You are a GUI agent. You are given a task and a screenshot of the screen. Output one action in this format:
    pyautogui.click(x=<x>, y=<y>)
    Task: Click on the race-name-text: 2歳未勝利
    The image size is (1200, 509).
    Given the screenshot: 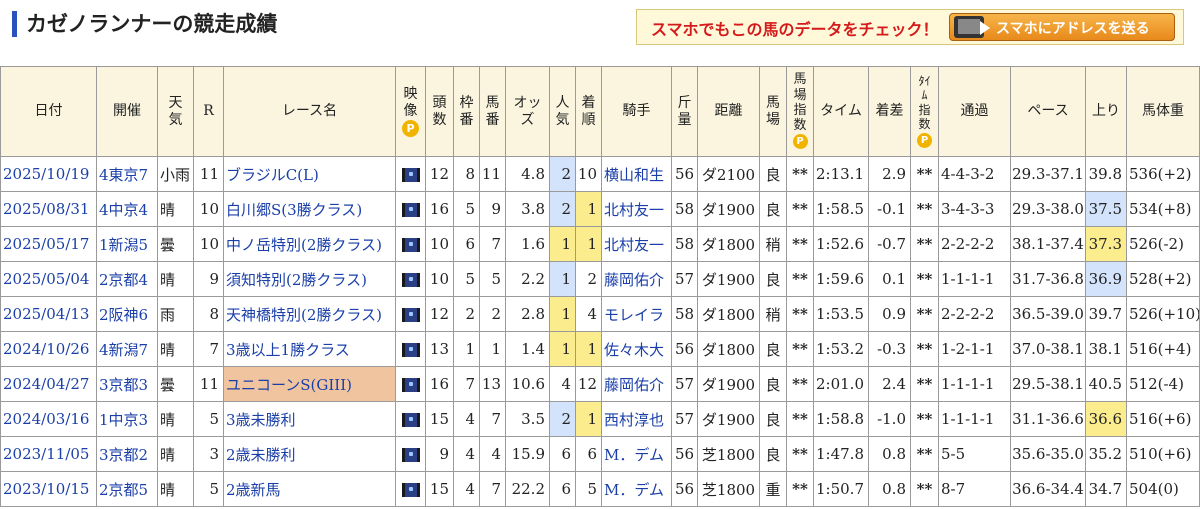 What is the action you would take?
    pyautogui.click(x=261, y=455)
    